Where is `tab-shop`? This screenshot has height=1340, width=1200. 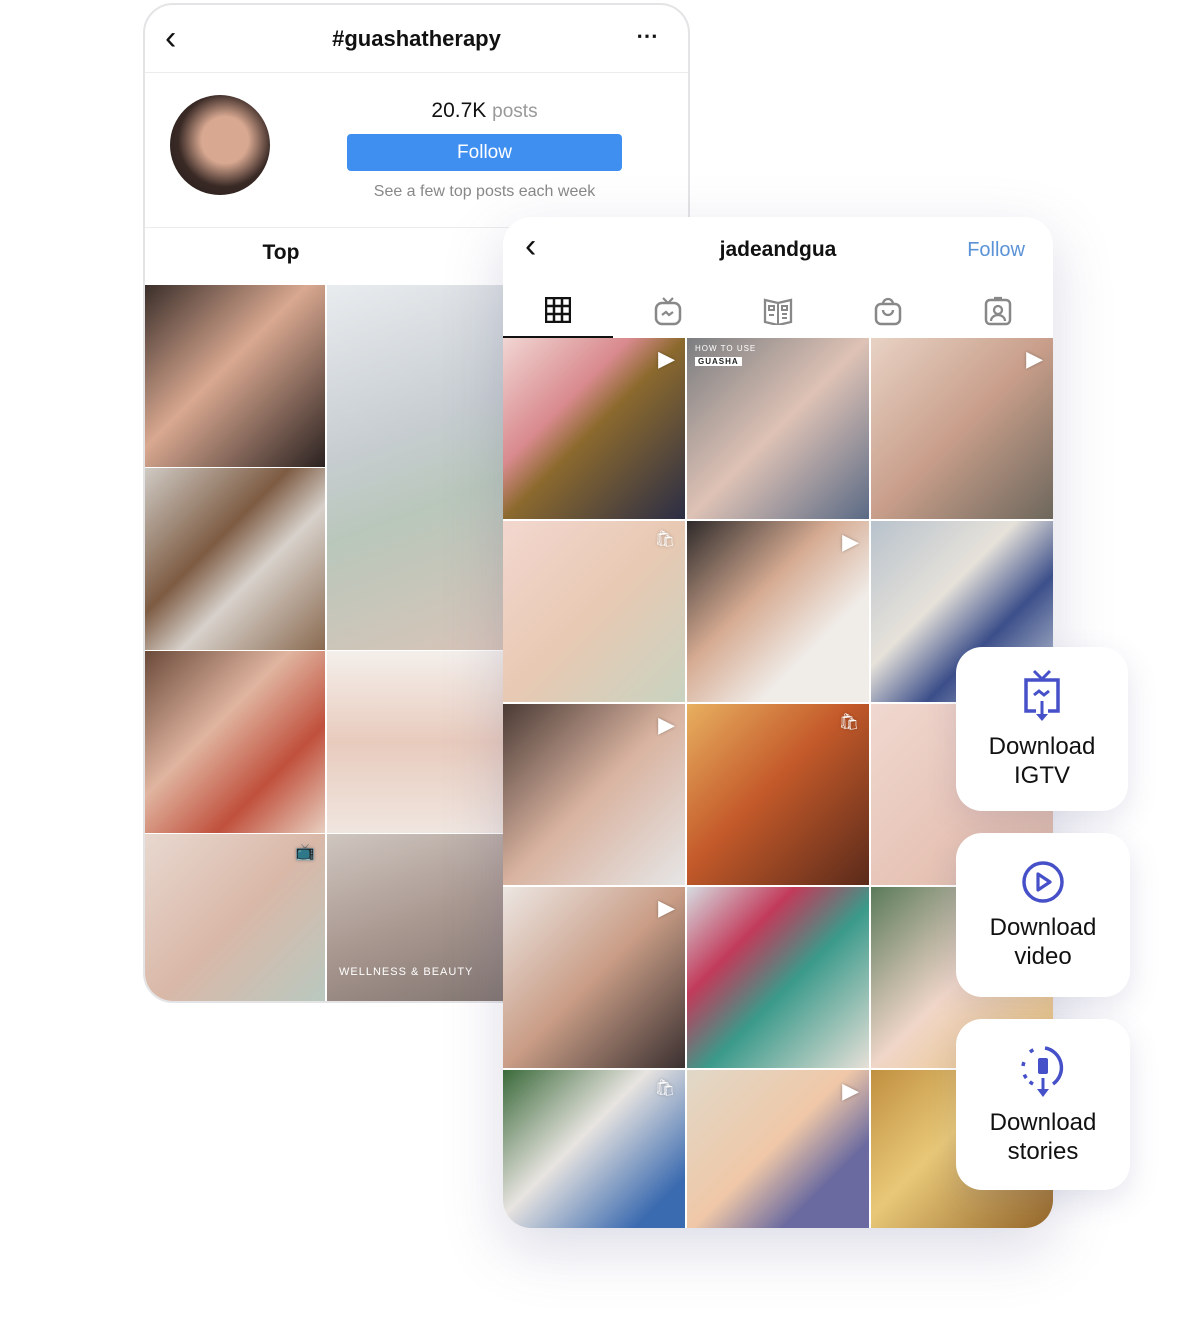
tab-shop is located at coordinates (888, 310).